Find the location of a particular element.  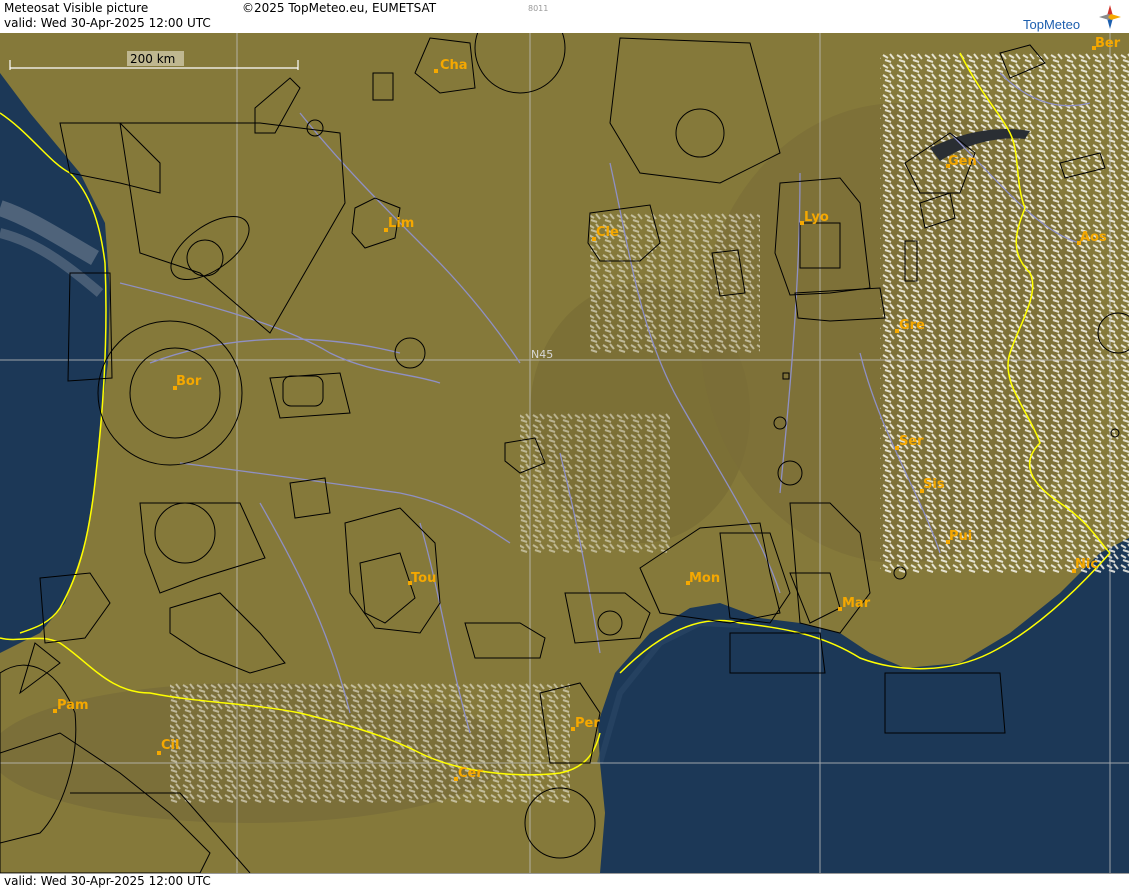

svg-text: Per is located at coordinates (587, 723).